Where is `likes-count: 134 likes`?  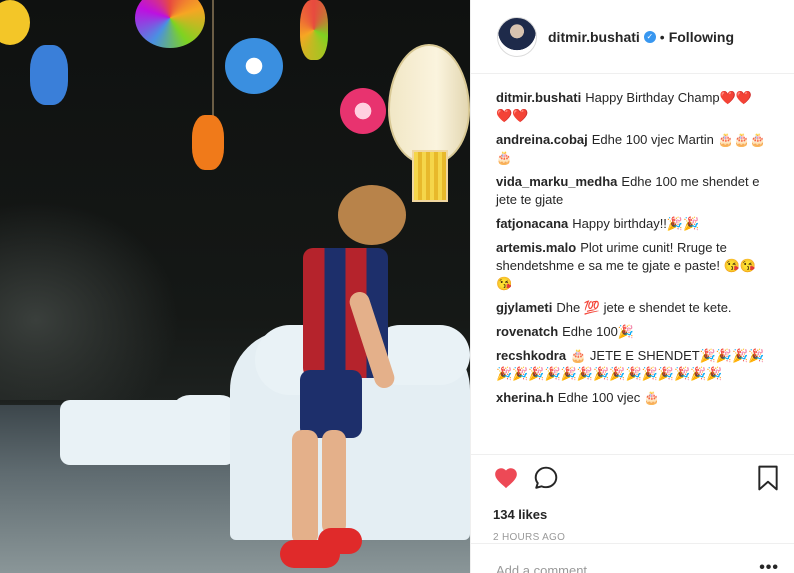
likes-count: 134 likes is located at coordinates (636, 514).